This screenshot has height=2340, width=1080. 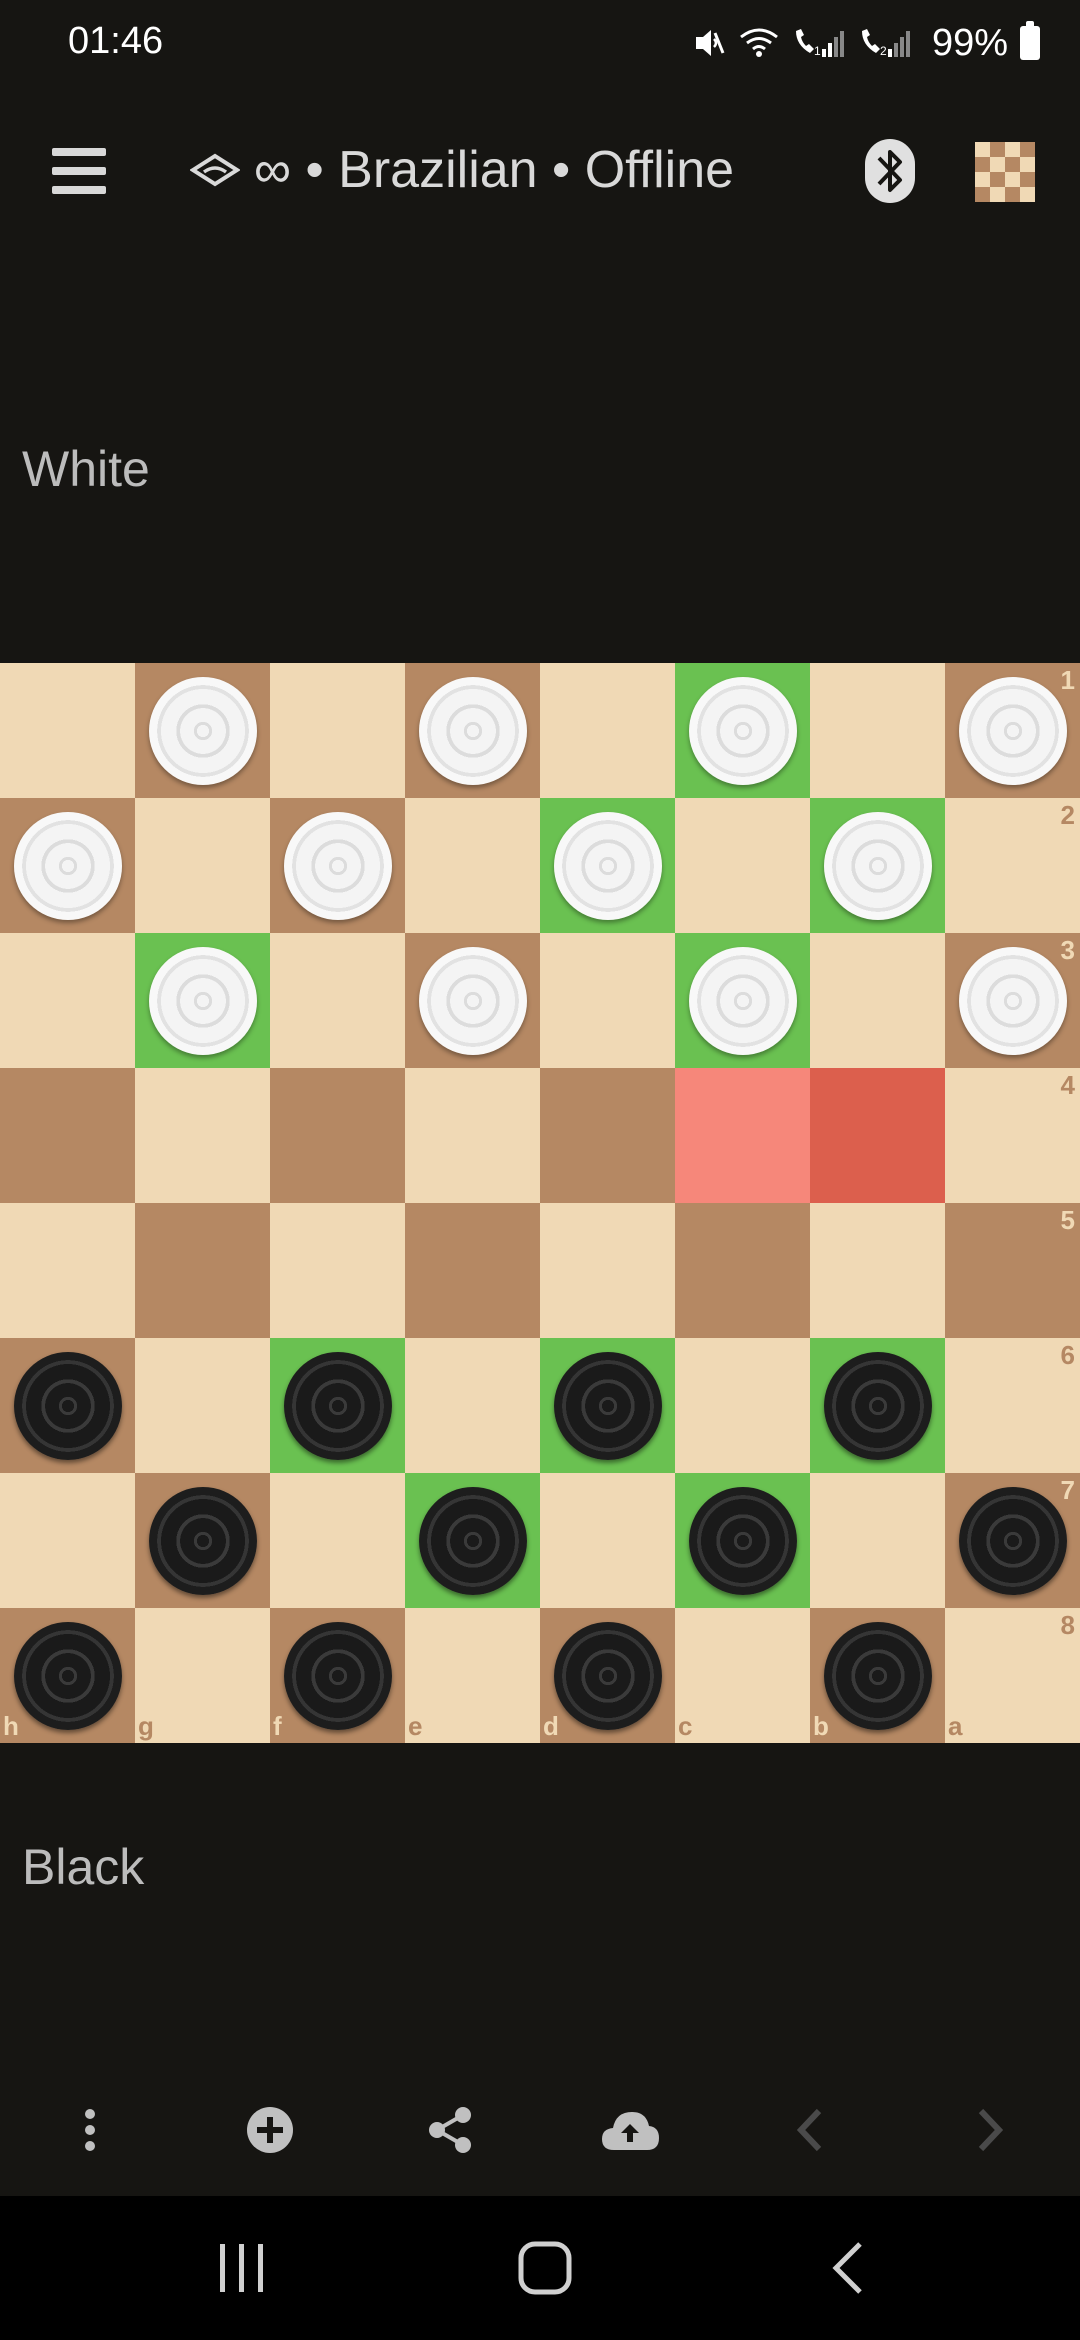 I want to click on board-square-a1: 1, so click(x=1012, y=730).